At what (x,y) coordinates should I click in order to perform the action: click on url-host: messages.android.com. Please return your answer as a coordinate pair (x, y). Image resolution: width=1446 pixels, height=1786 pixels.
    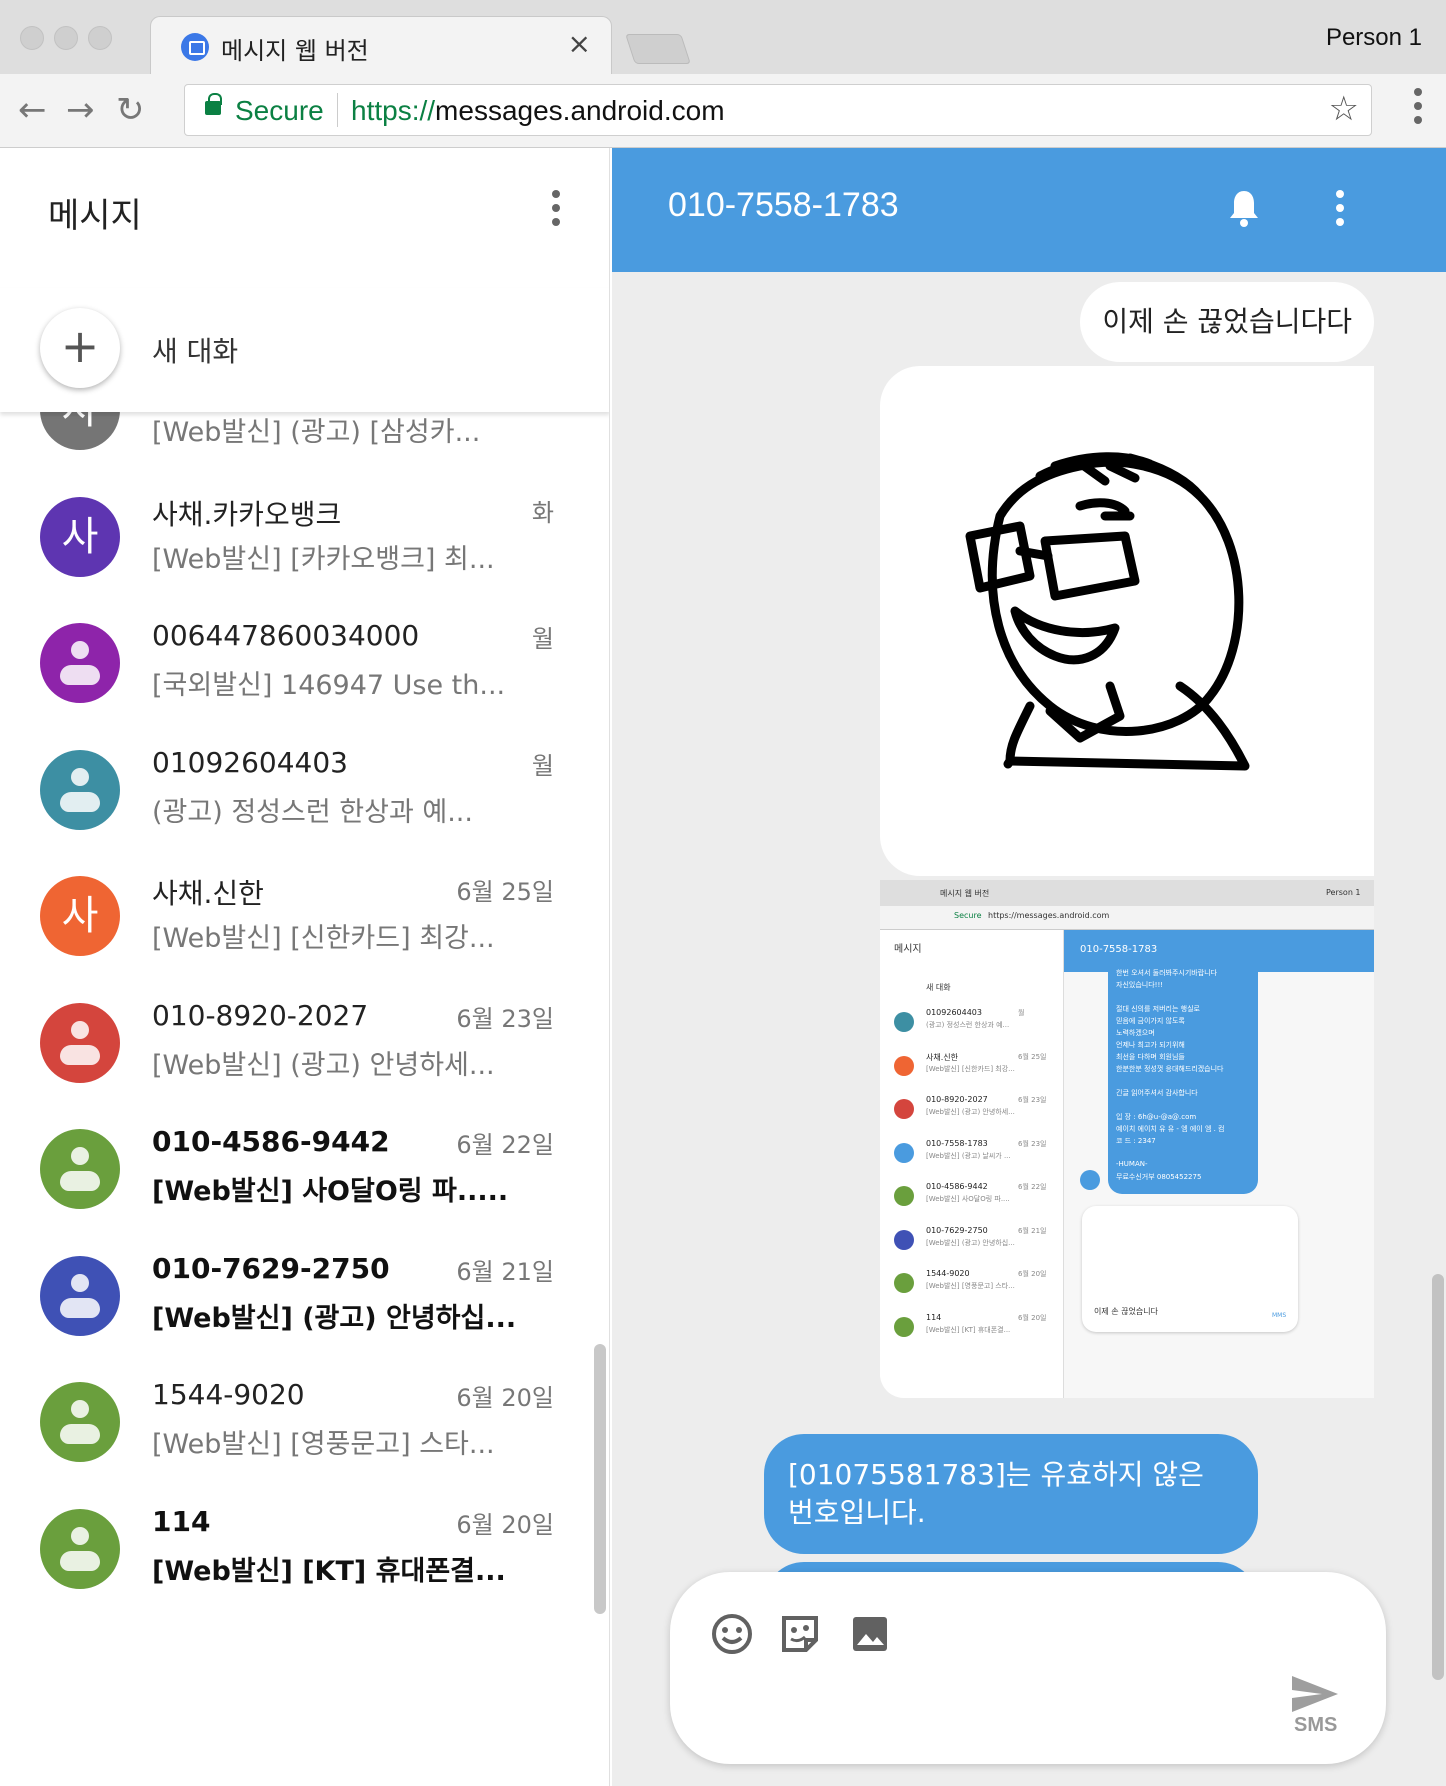
    Looking at the image, I should click on (580, 110).